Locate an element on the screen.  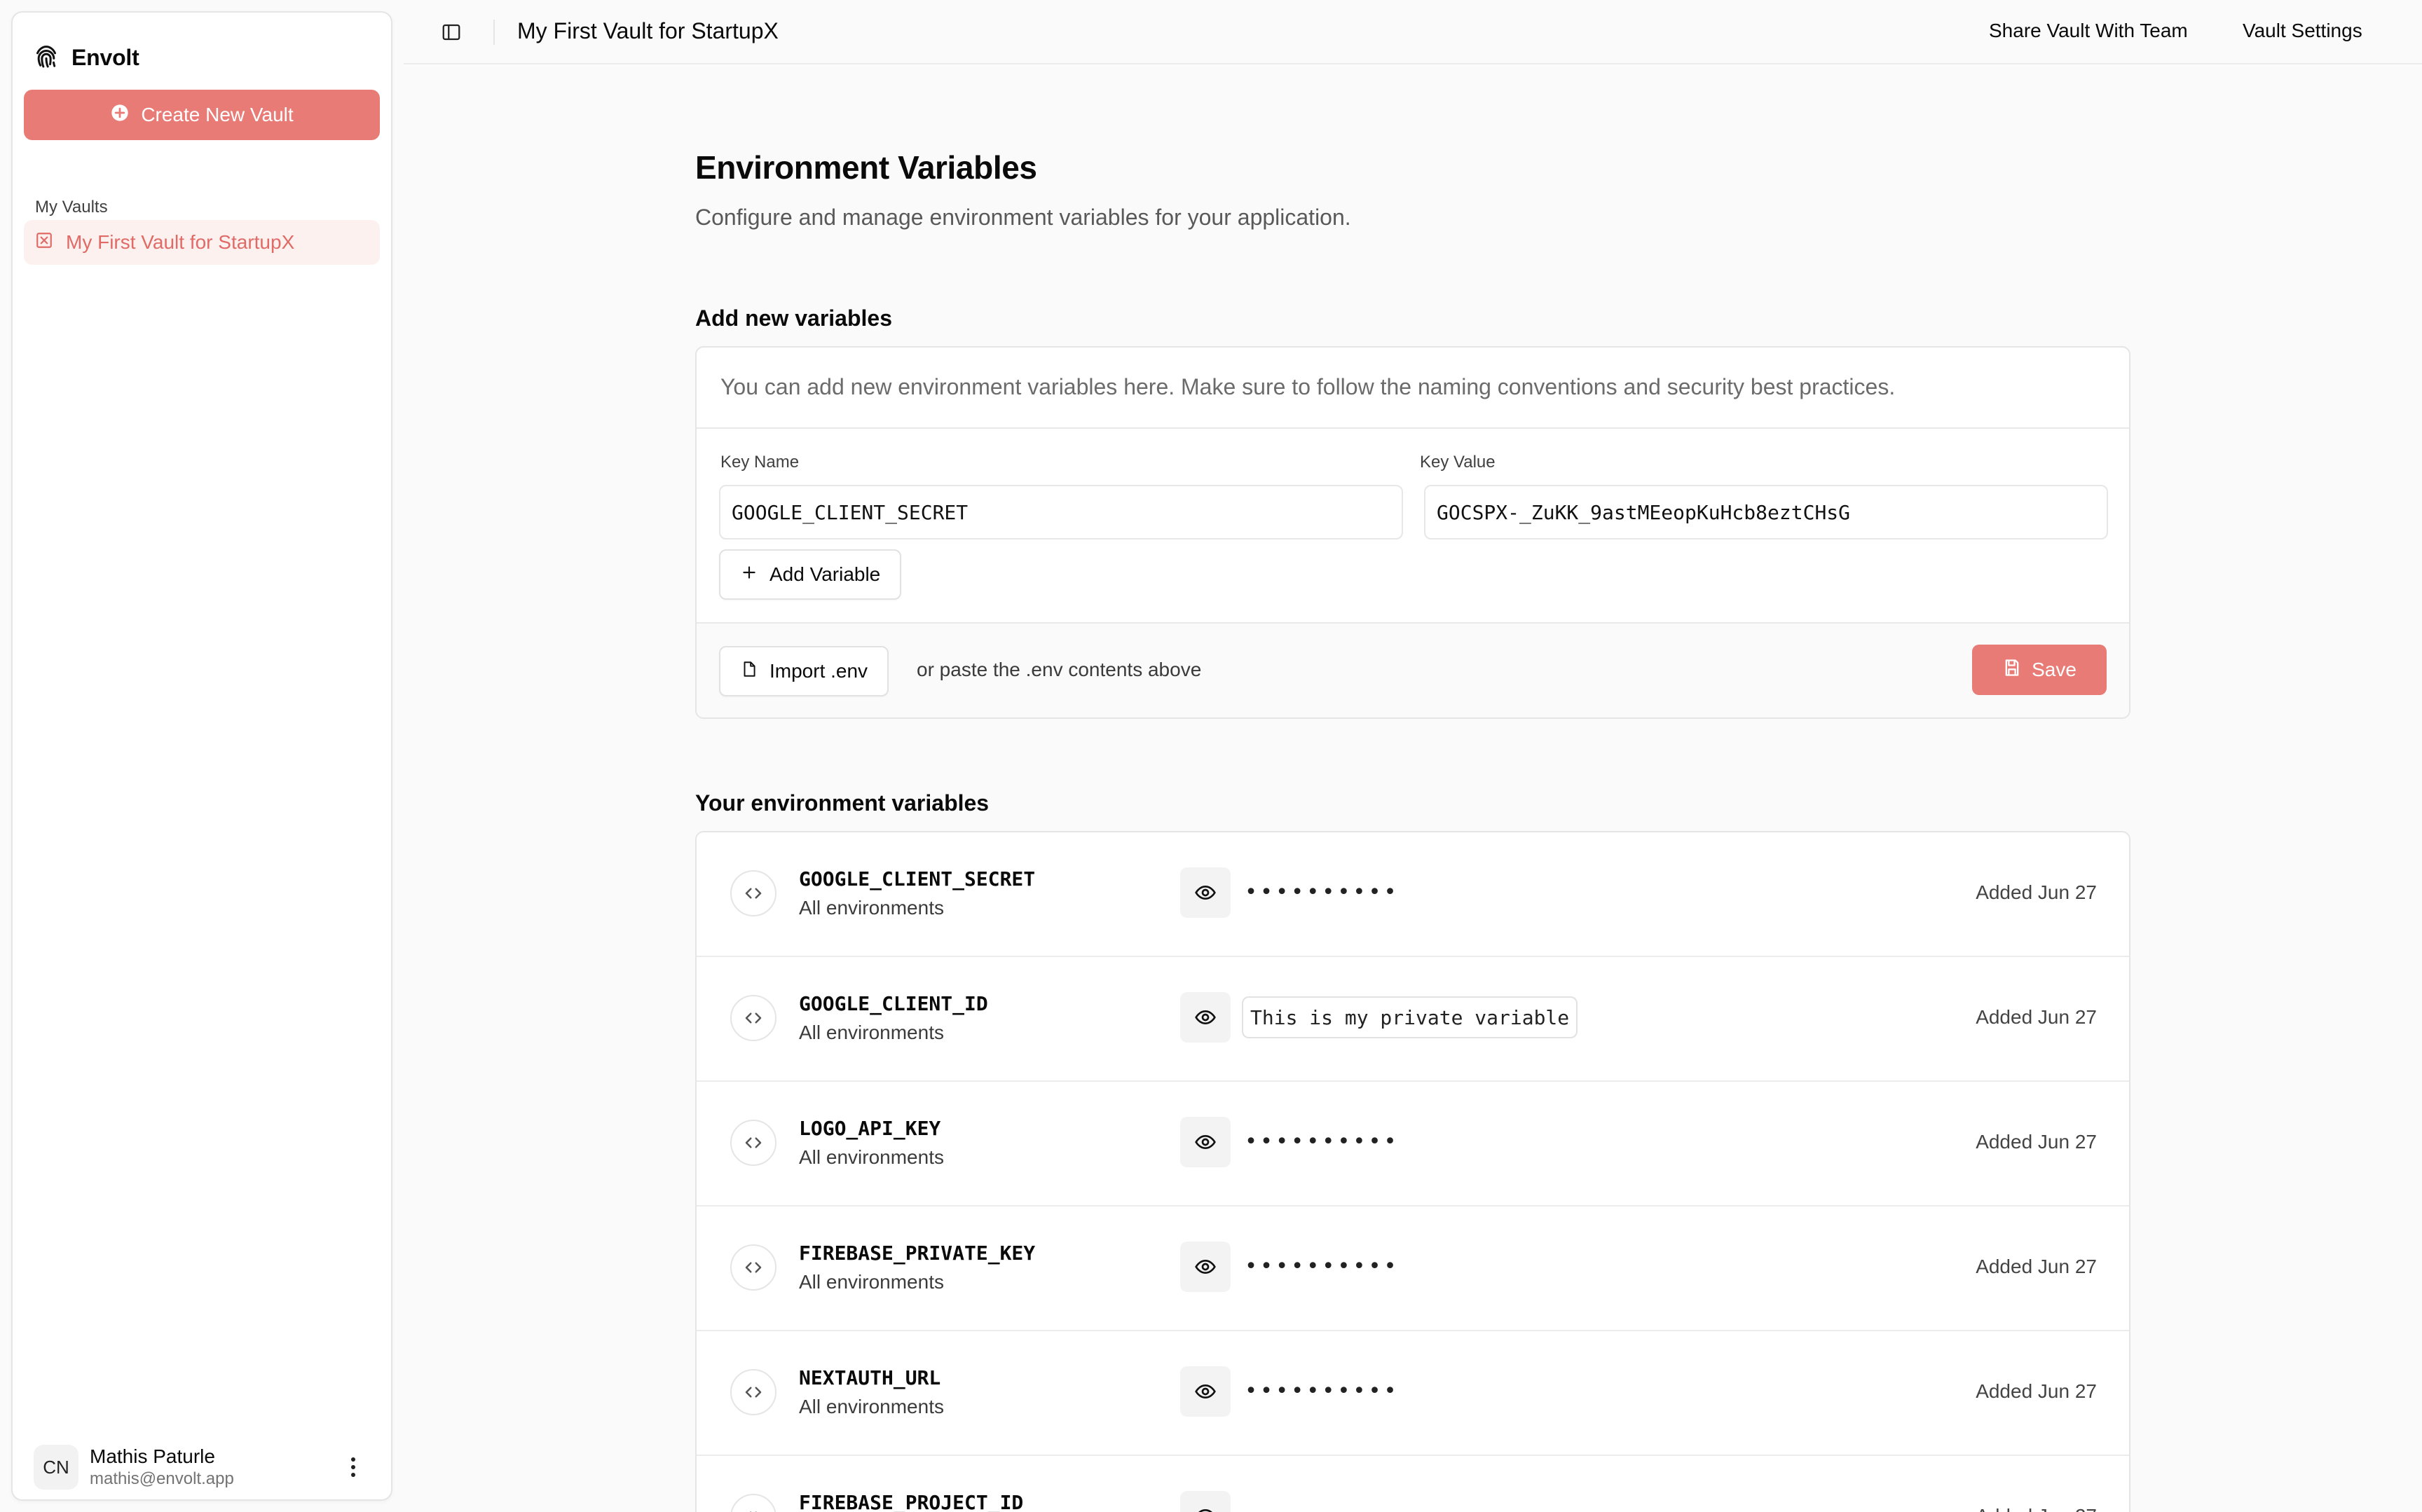
table-row: FIREBASE_PROJECT_ID Added Jun 27 is located at coordinates (1413, 1484).